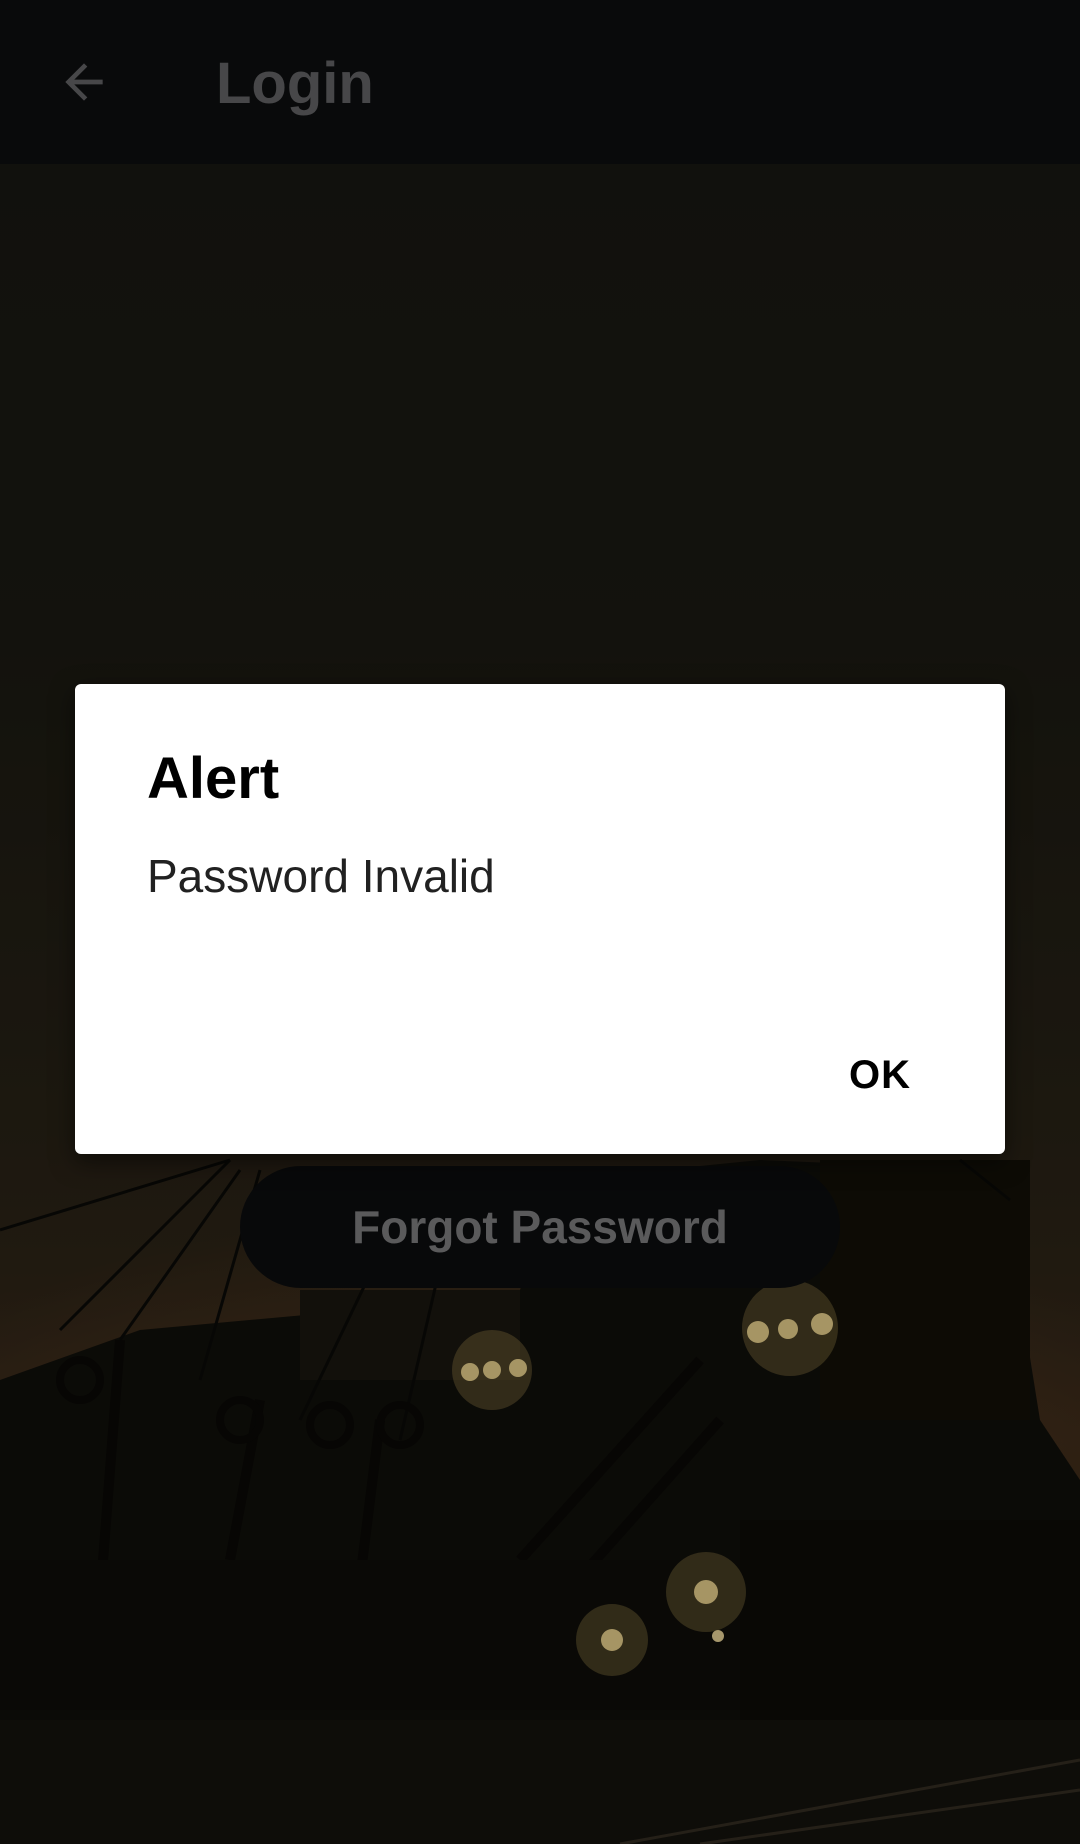  What do you see at coordinates (880, 1075) in the screenshot?
I see `ok-button: OK` at bounding box center [880, 1075].